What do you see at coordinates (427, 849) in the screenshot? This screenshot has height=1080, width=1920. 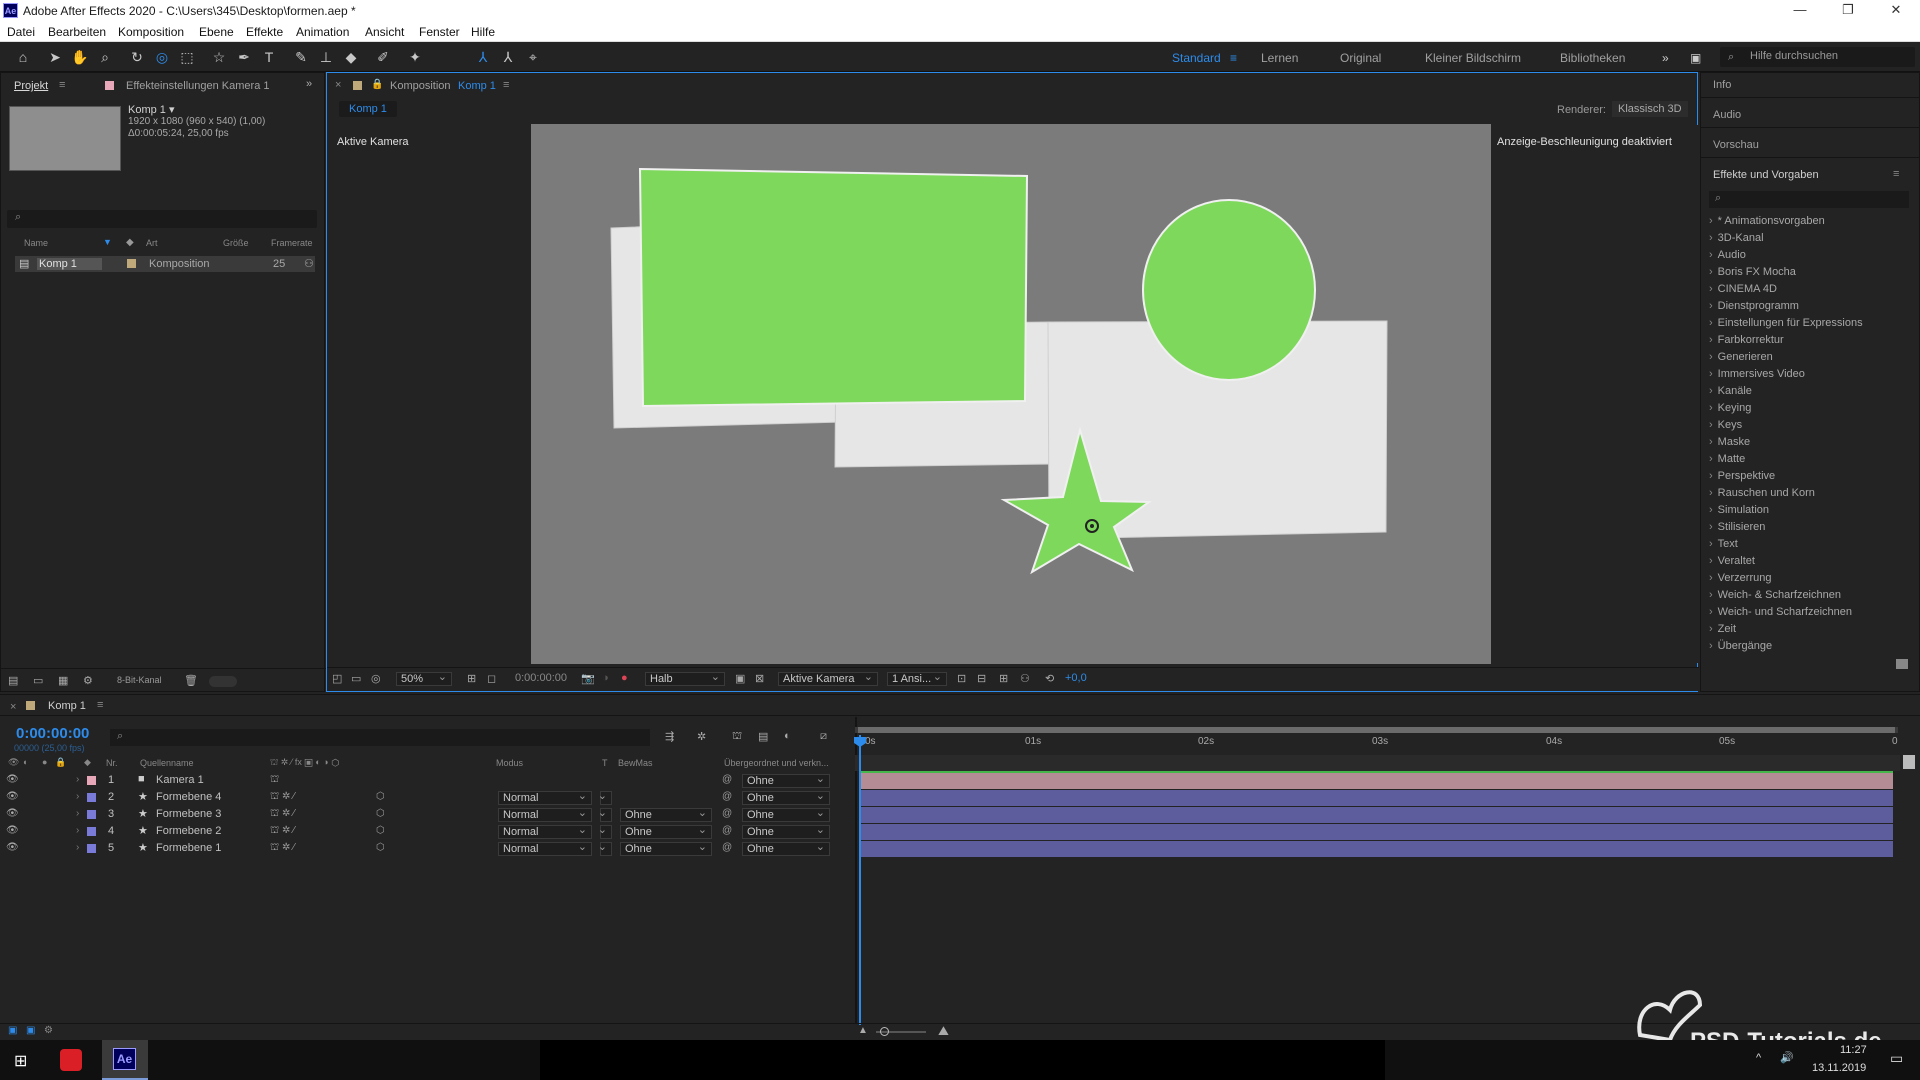 I see `layer-row: 👁 › 5 ★ Formebene 1 ⛫ ✲ ⁄ ⬡ Normal Ohne @ Ohne` at bounding box center [427, 849].